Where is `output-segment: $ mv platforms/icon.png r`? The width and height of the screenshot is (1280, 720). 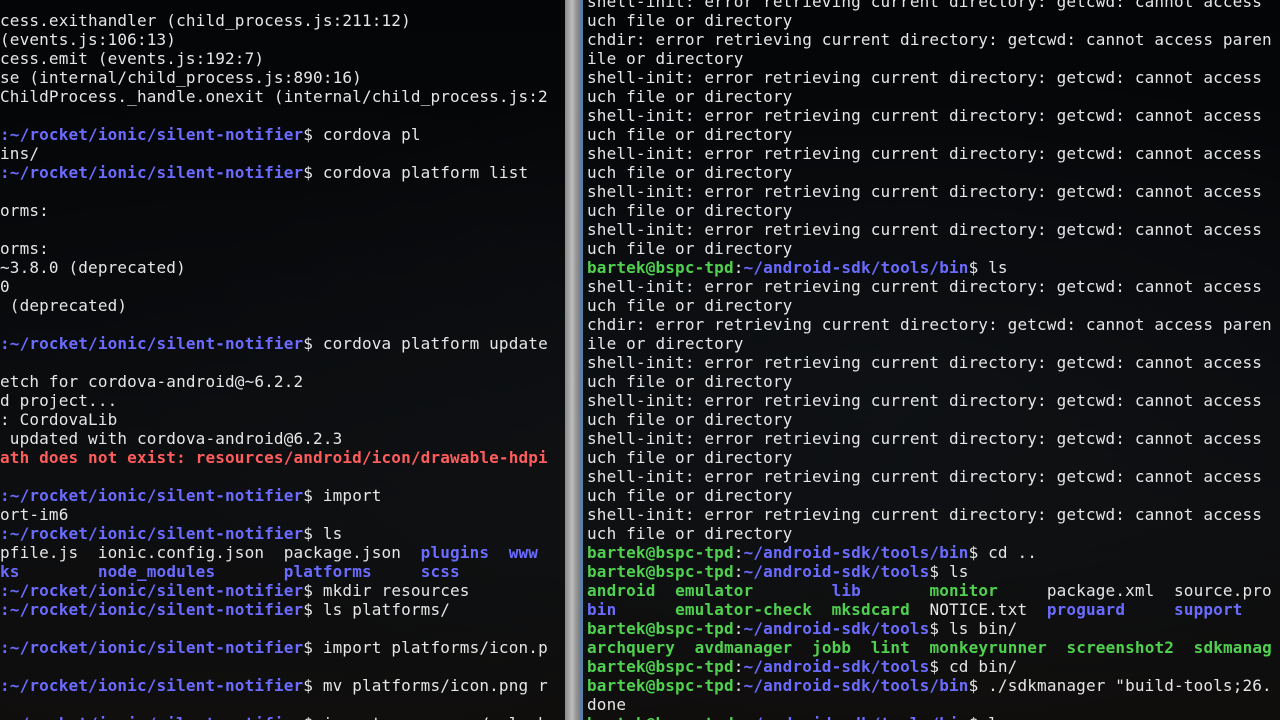 output-segment: $ mv platforms/icon.png r is located at coordinates (425, 685).